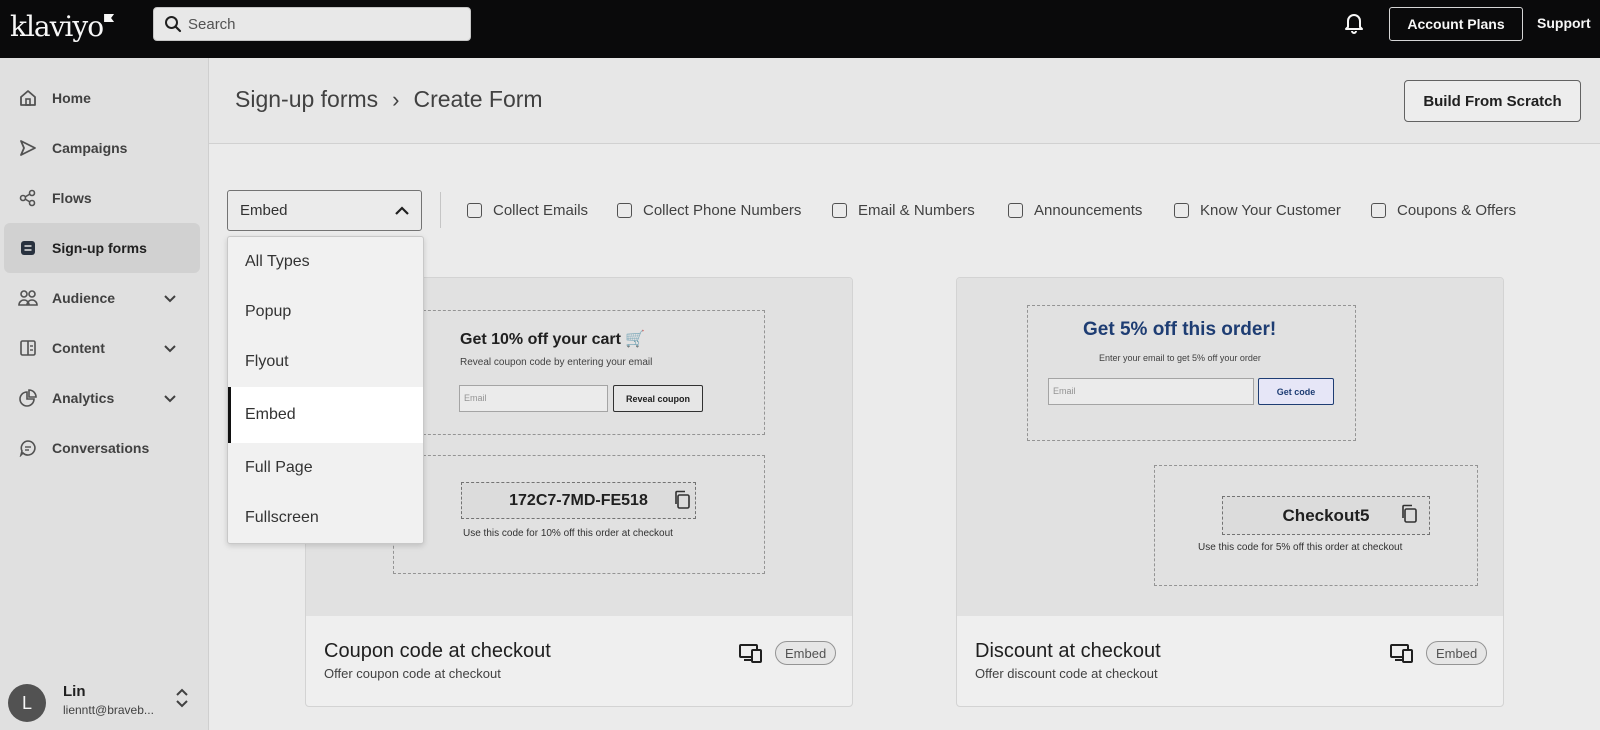 The image size is (1600, 730). Describe the element at coordinates (28, 248) in the screenshot. I see `form-icon` at that location.